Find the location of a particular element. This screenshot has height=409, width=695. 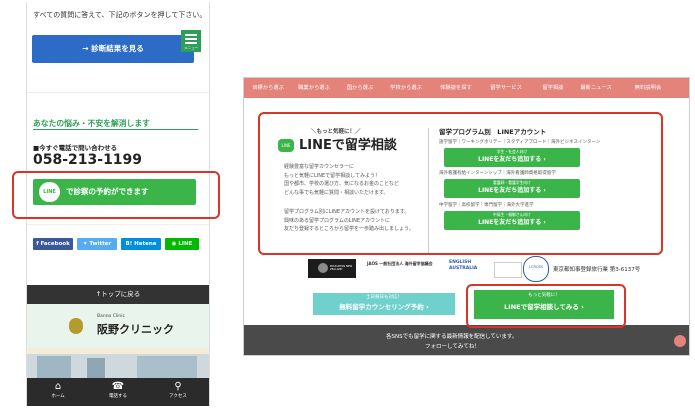

logo-text: JAOS 一般社団法人 海外留学協議会 is located at coordinates (400, 263).